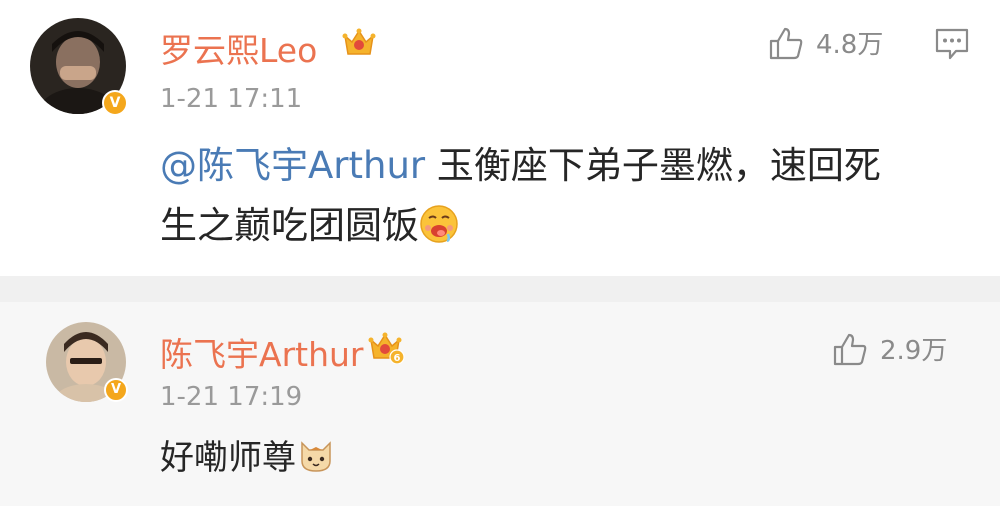 The height and width of the screenshot is (506, 1000). I want to click on vip-level-label: 6, so click(397, 358).